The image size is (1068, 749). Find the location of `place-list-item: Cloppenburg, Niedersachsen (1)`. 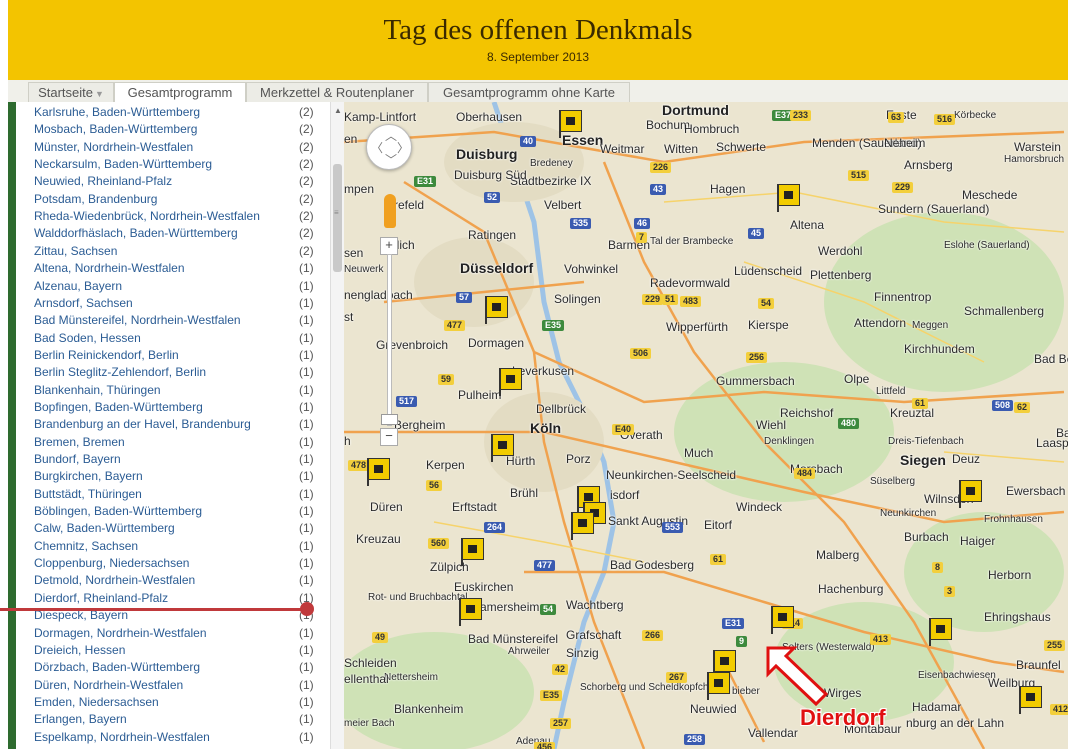

place-list-item: Cloppenburg, Niedersachsen (1) is located at coordinates (173, 563).